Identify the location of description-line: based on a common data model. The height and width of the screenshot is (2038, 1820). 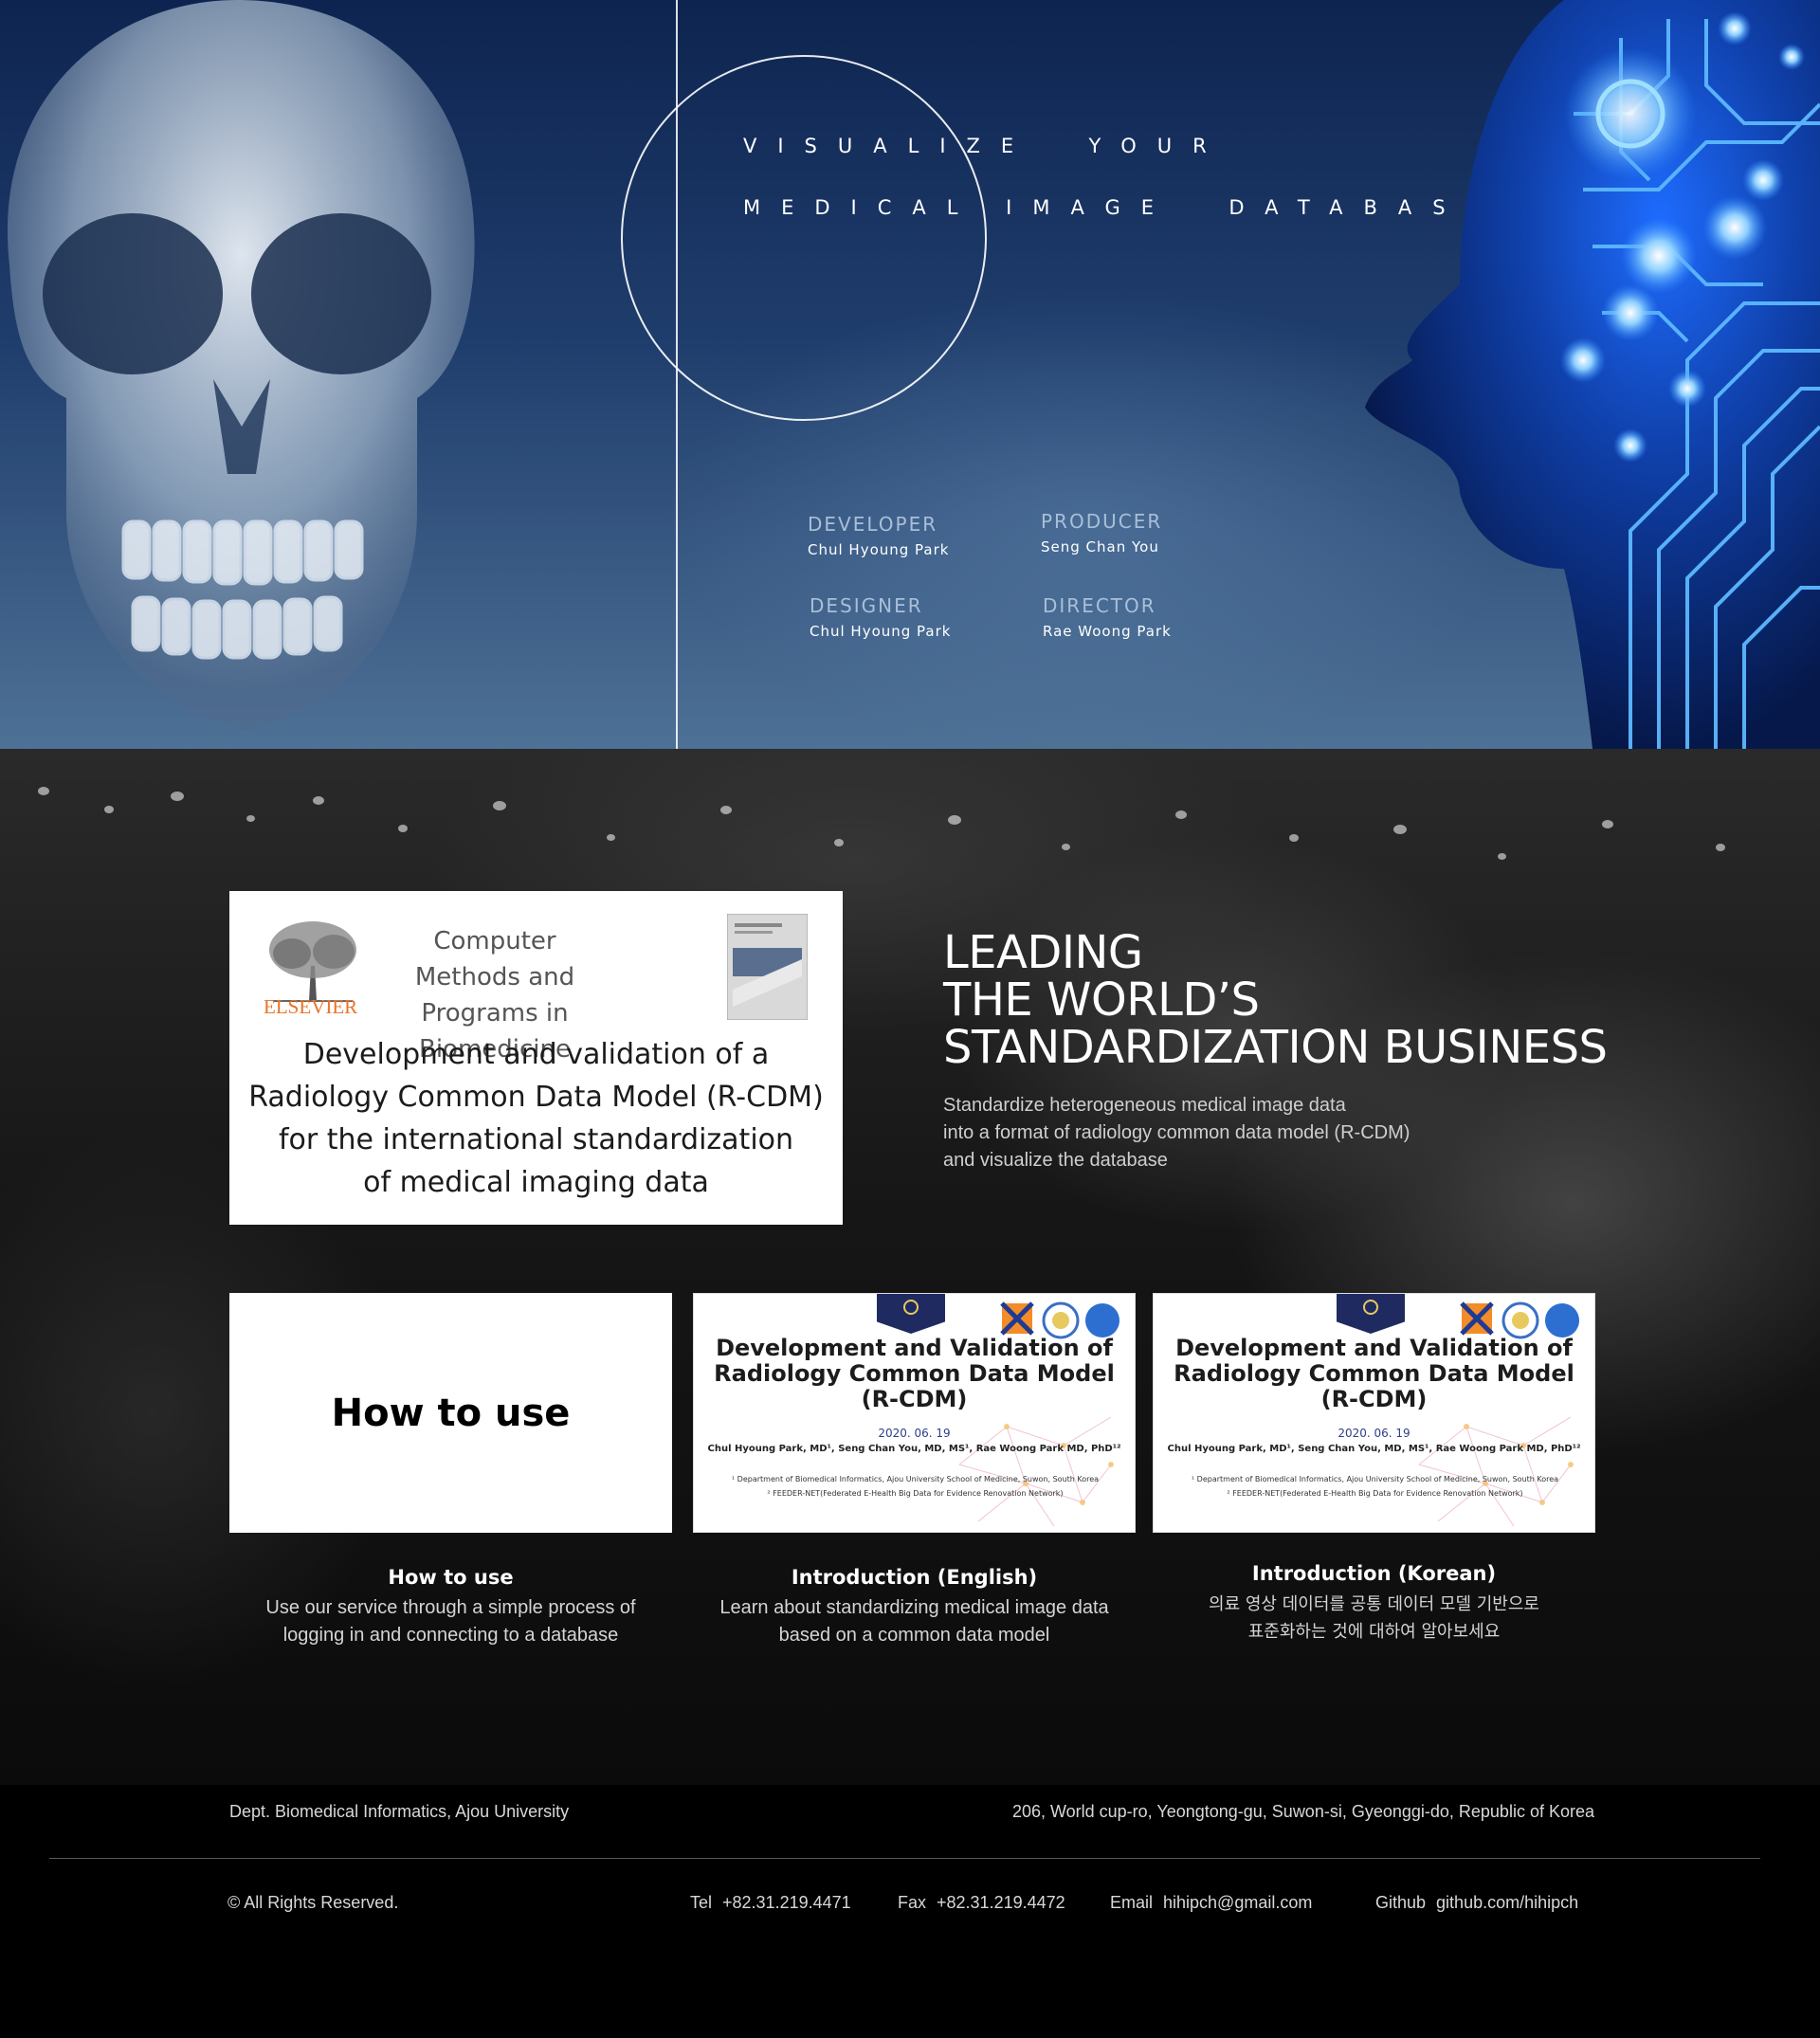
(914, 1635).